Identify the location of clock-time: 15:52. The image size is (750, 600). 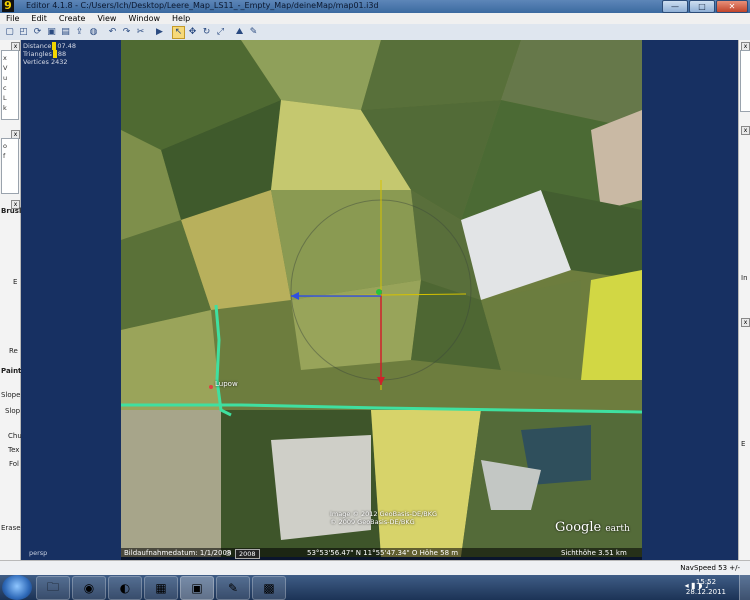
(706, 582).